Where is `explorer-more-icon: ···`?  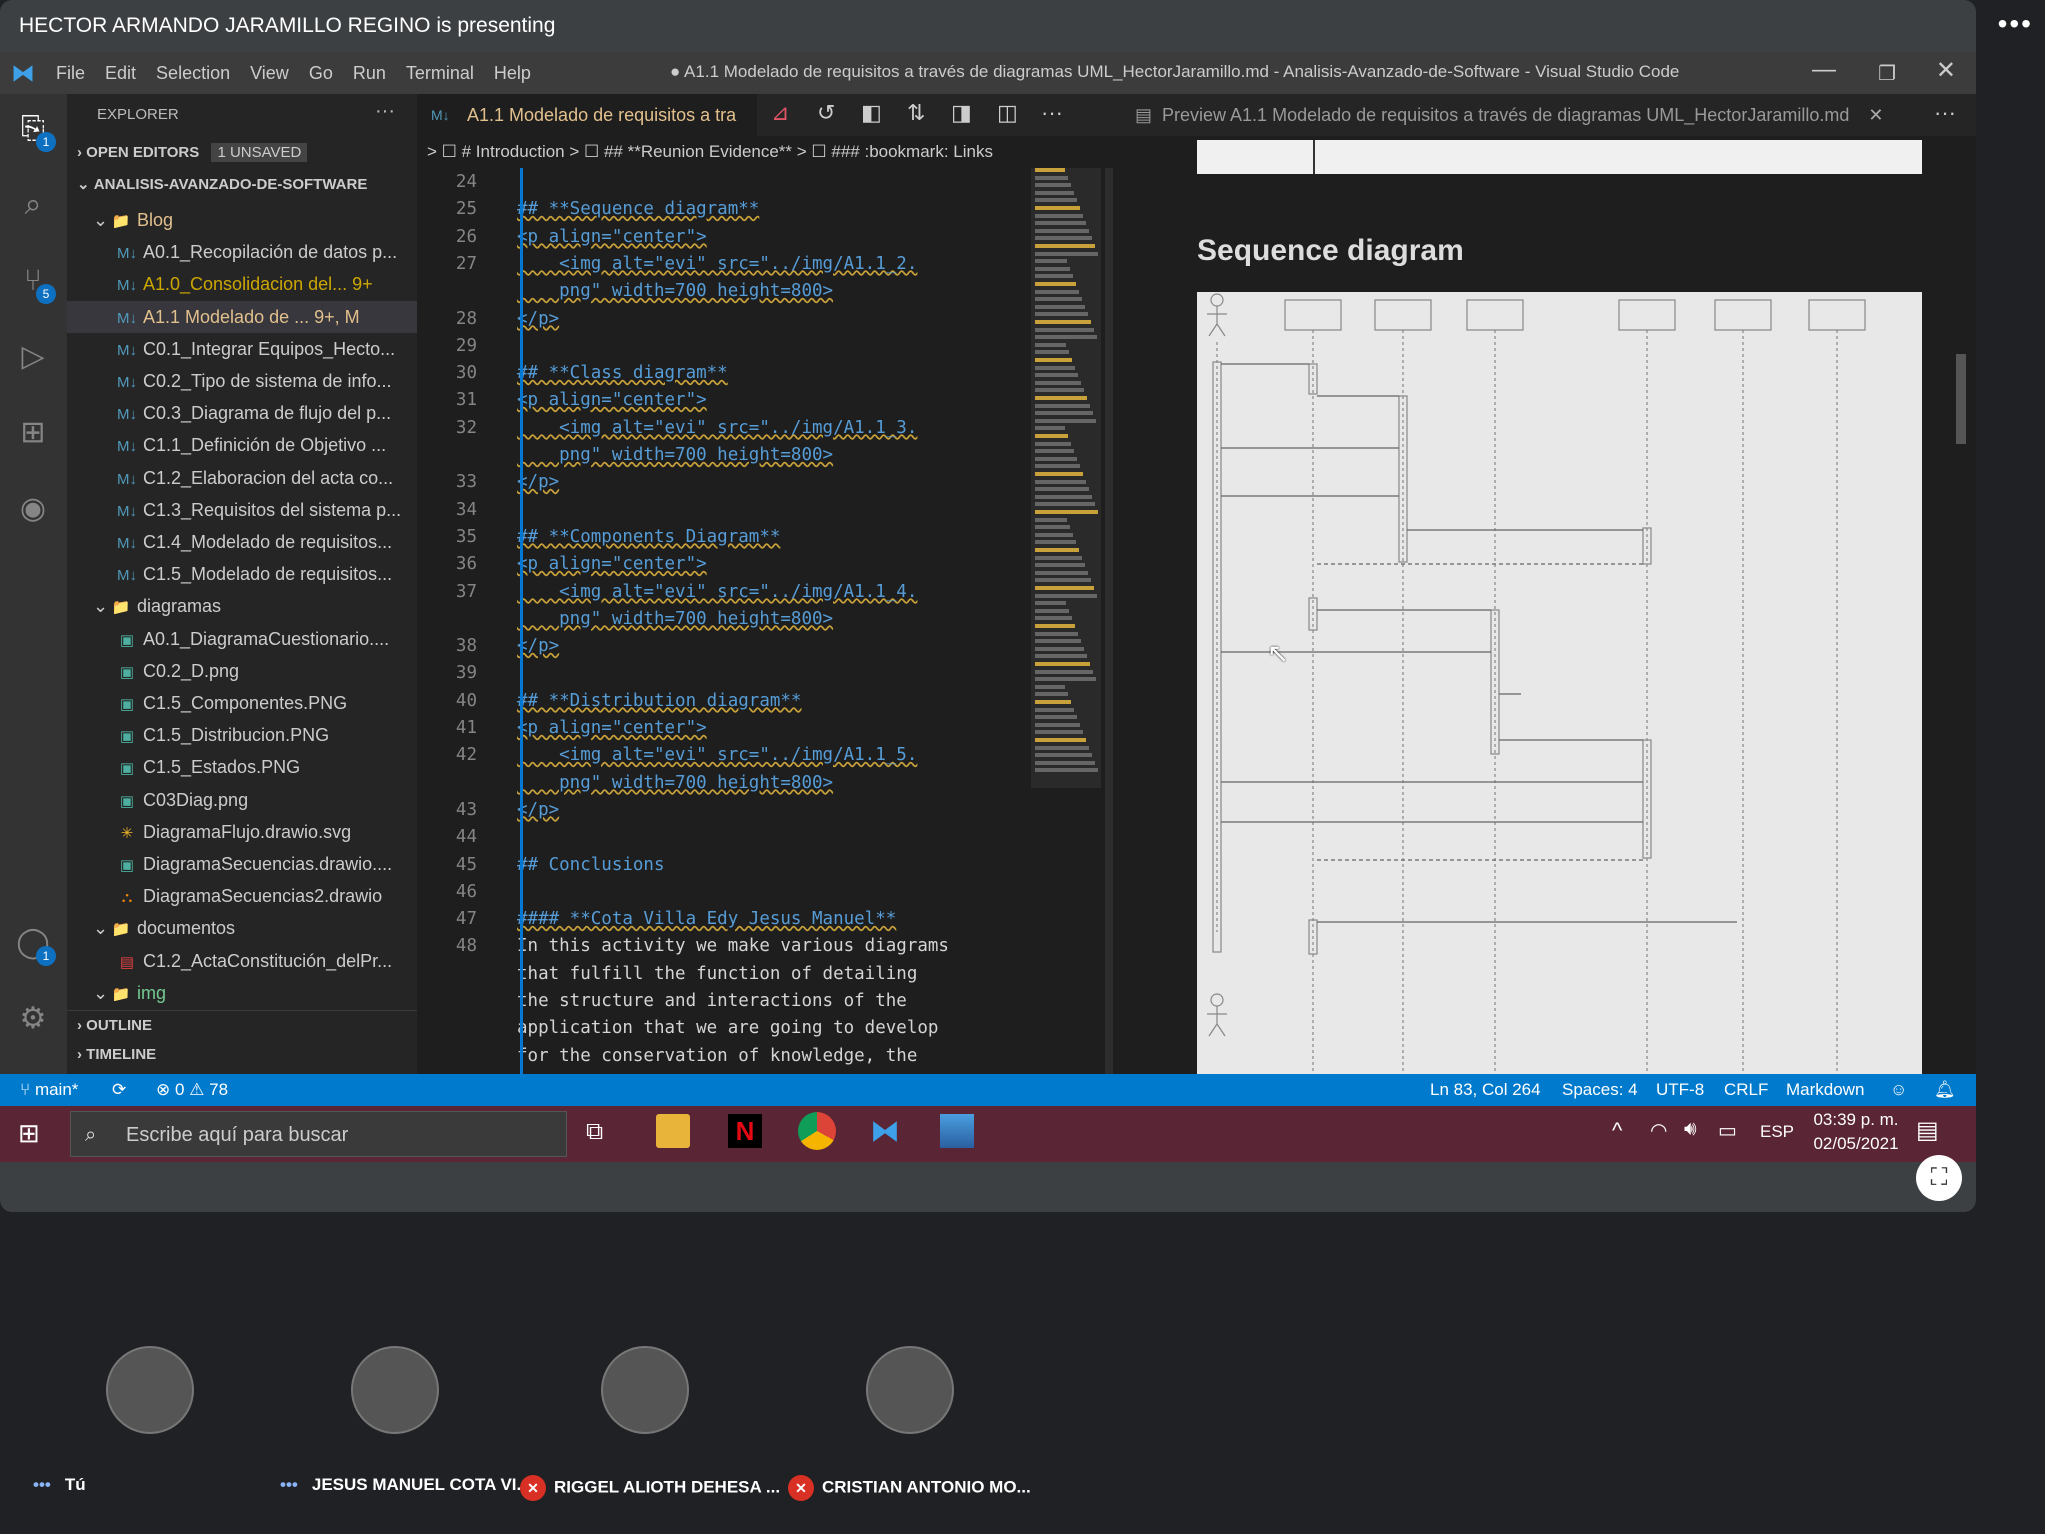
explorer-more-icon: ··· is located at coordinates (385, 111).